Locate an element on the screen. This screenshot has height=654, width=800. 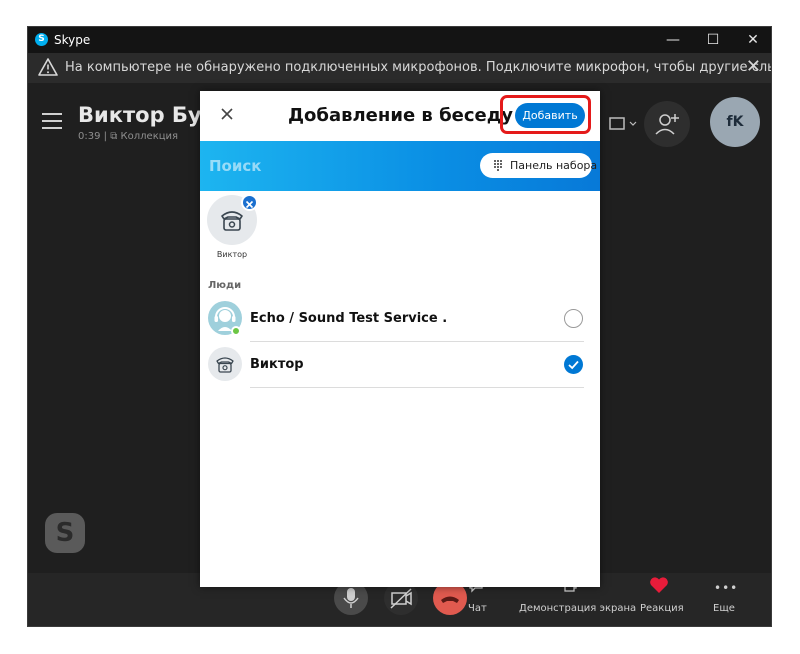
dialog-header: Добавление в беседу Добавить is located at coordinates (400, 116).